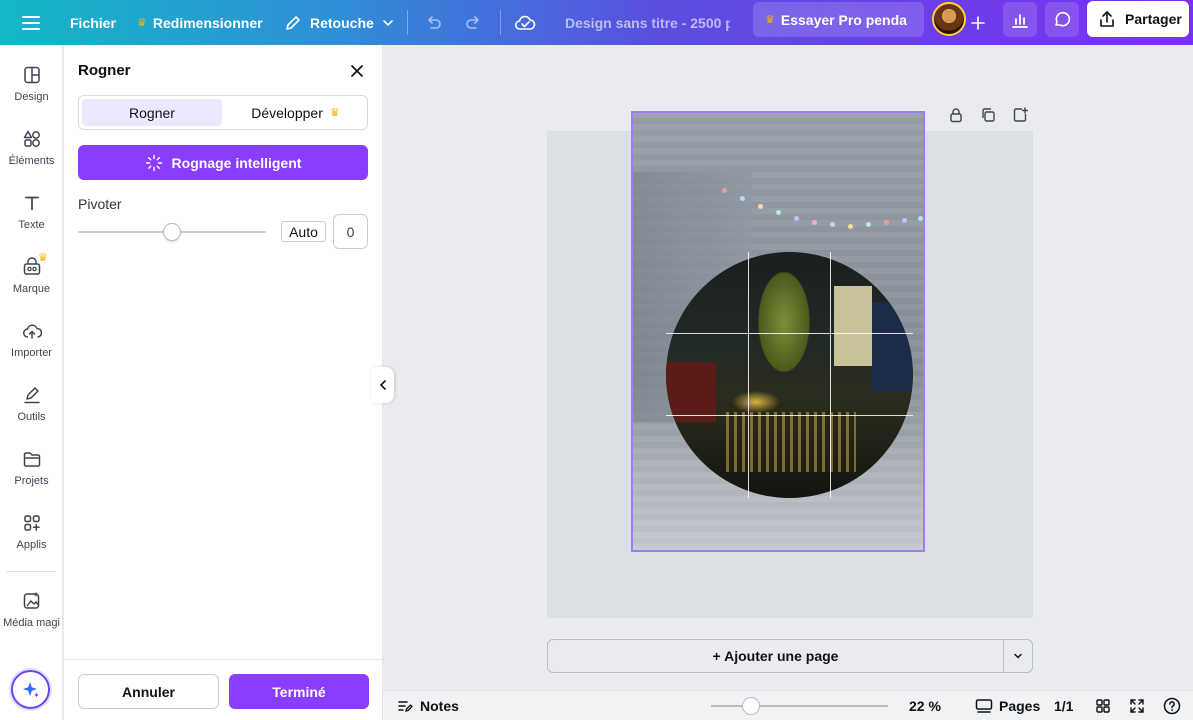 The height and width of the screenshot is (720, 1193). What do you see at coordinates (949, 19) in the screenshot?
I see `avatar` at bounding box center [949, 19].